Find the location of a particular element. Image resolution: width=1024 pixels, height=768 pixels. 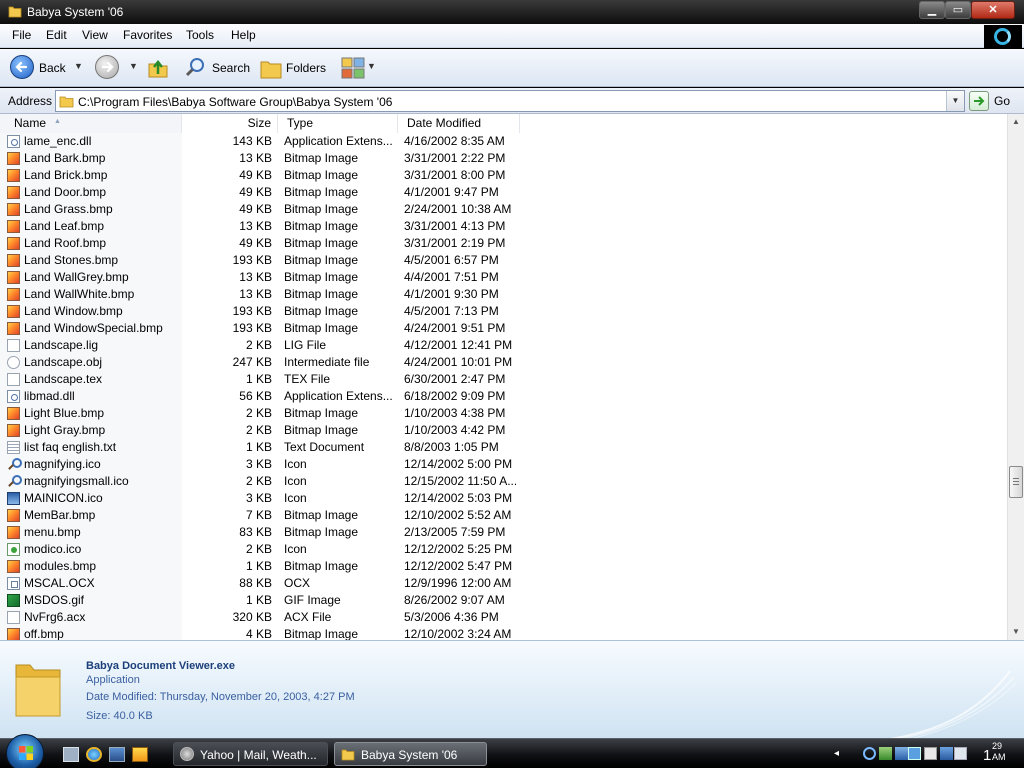

media-player-icon is located at coordinates (140, 754).